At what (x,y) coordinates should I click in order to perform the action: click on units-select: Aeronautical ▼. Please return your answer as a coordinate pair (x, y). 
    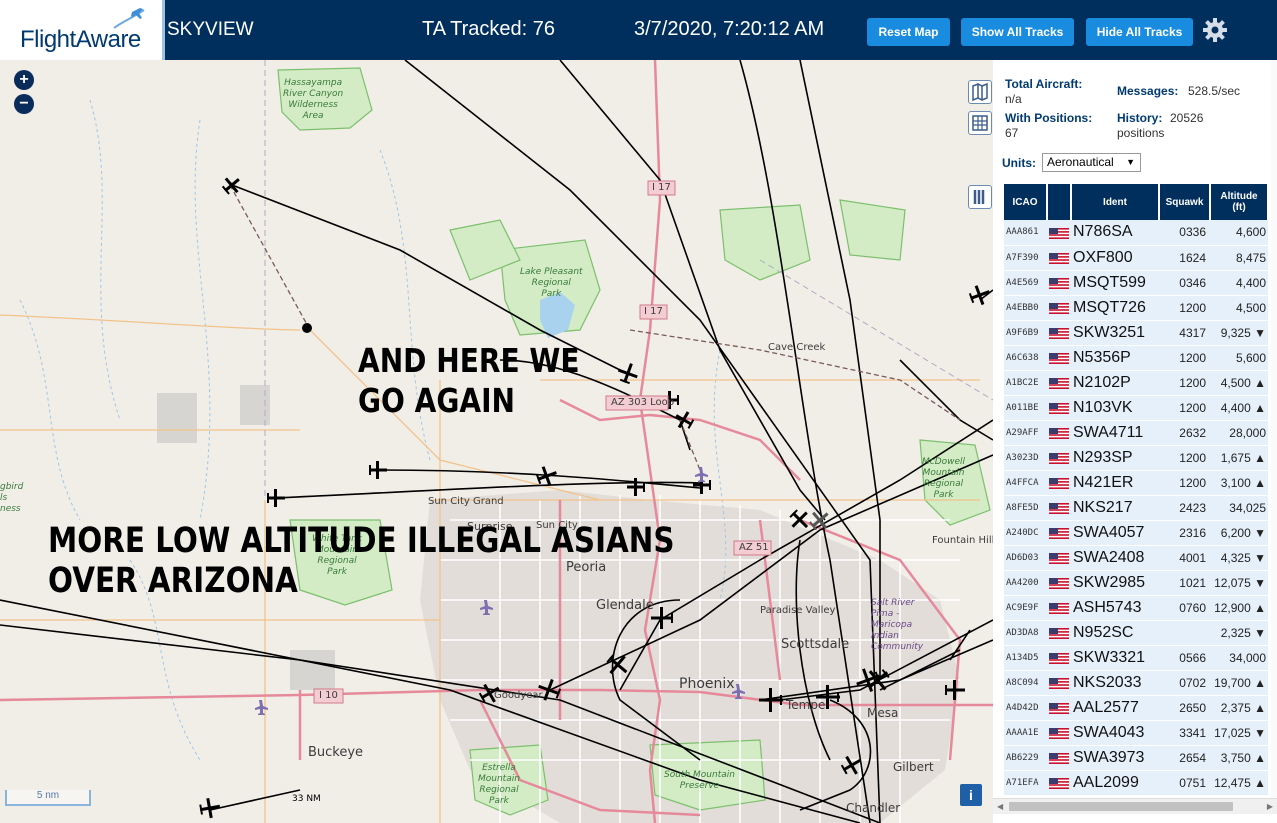
    Looking at the image, I should click on (1091, 162).